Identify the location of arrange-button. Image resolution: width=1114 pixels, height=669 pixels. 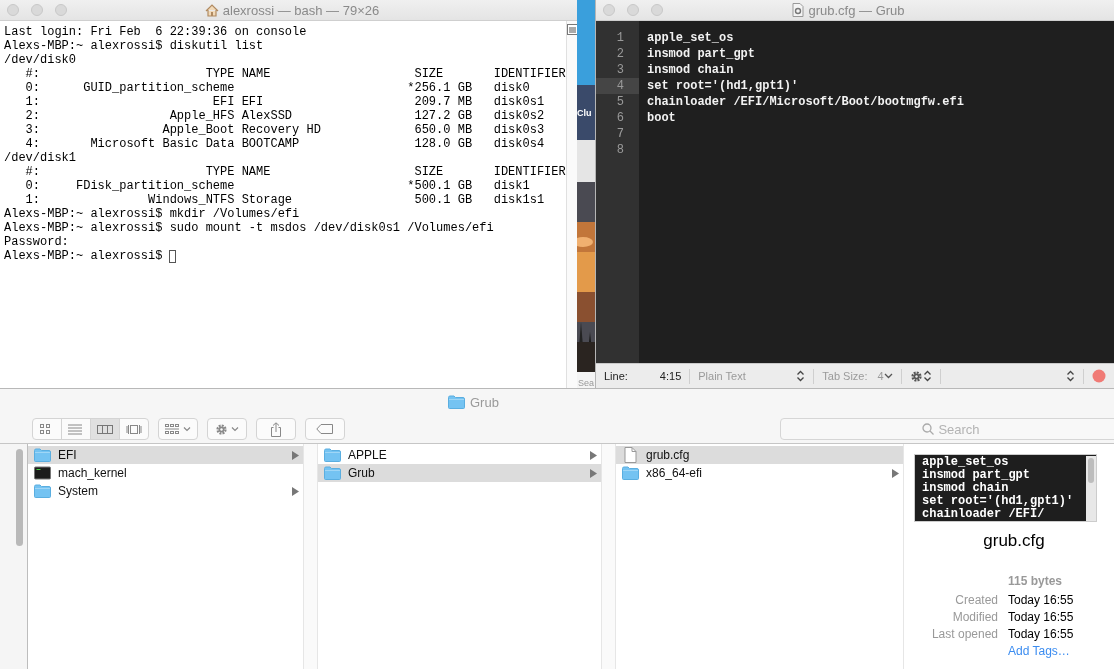
(178, 429).